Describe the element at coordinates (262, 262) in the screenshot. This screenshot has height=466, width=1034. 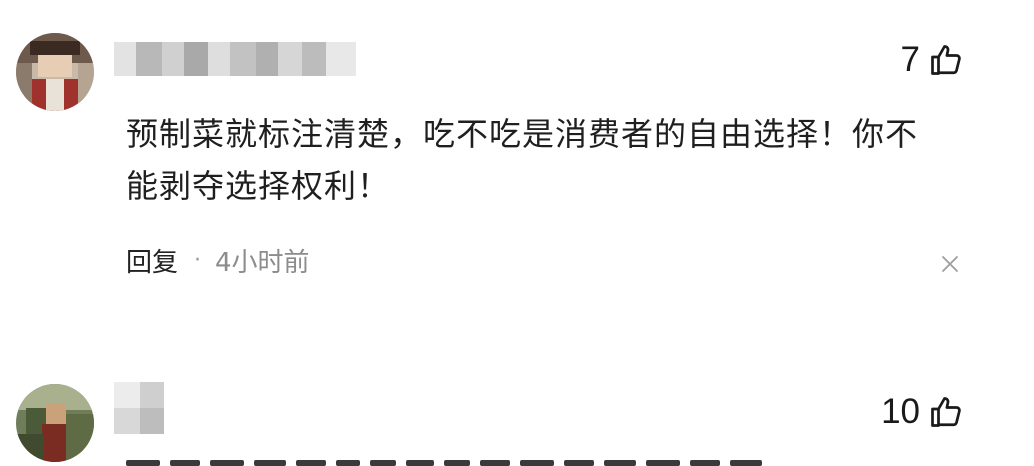
I see `timestamp: 4小时前` at that location.